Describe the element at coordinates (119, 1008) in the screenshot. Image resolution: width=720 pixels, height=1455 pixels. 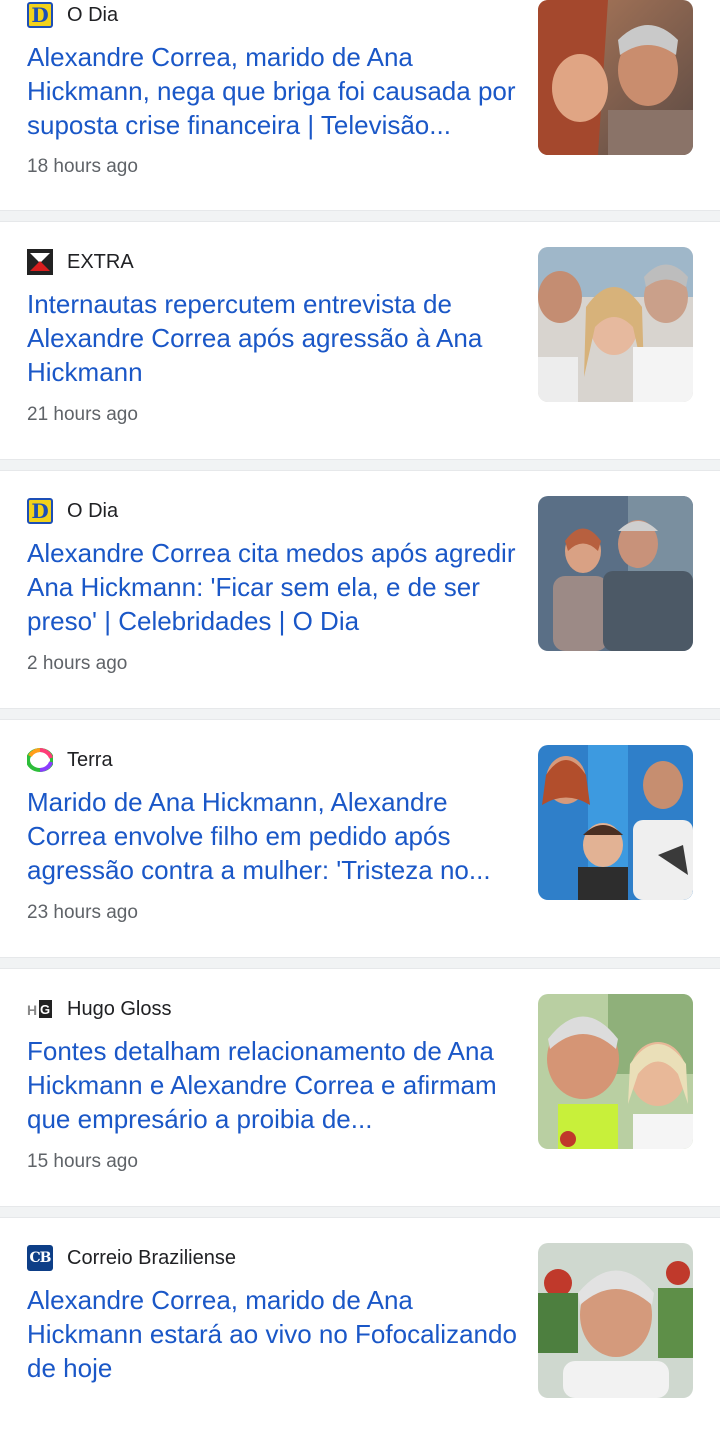
I see `source-name: Hugo Gloss` at that location.